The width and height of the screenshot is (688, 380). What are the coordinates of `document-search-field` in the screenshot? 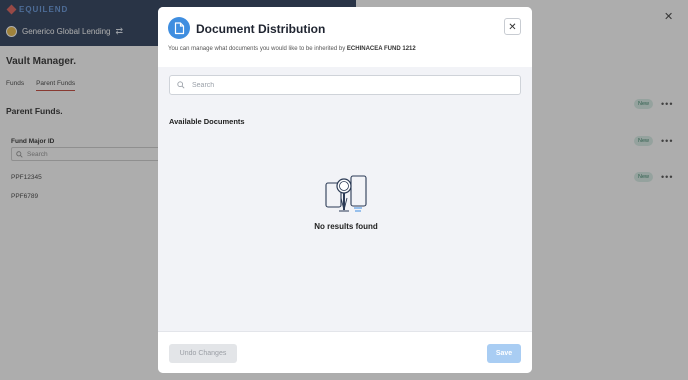 It's located at (345, 85).